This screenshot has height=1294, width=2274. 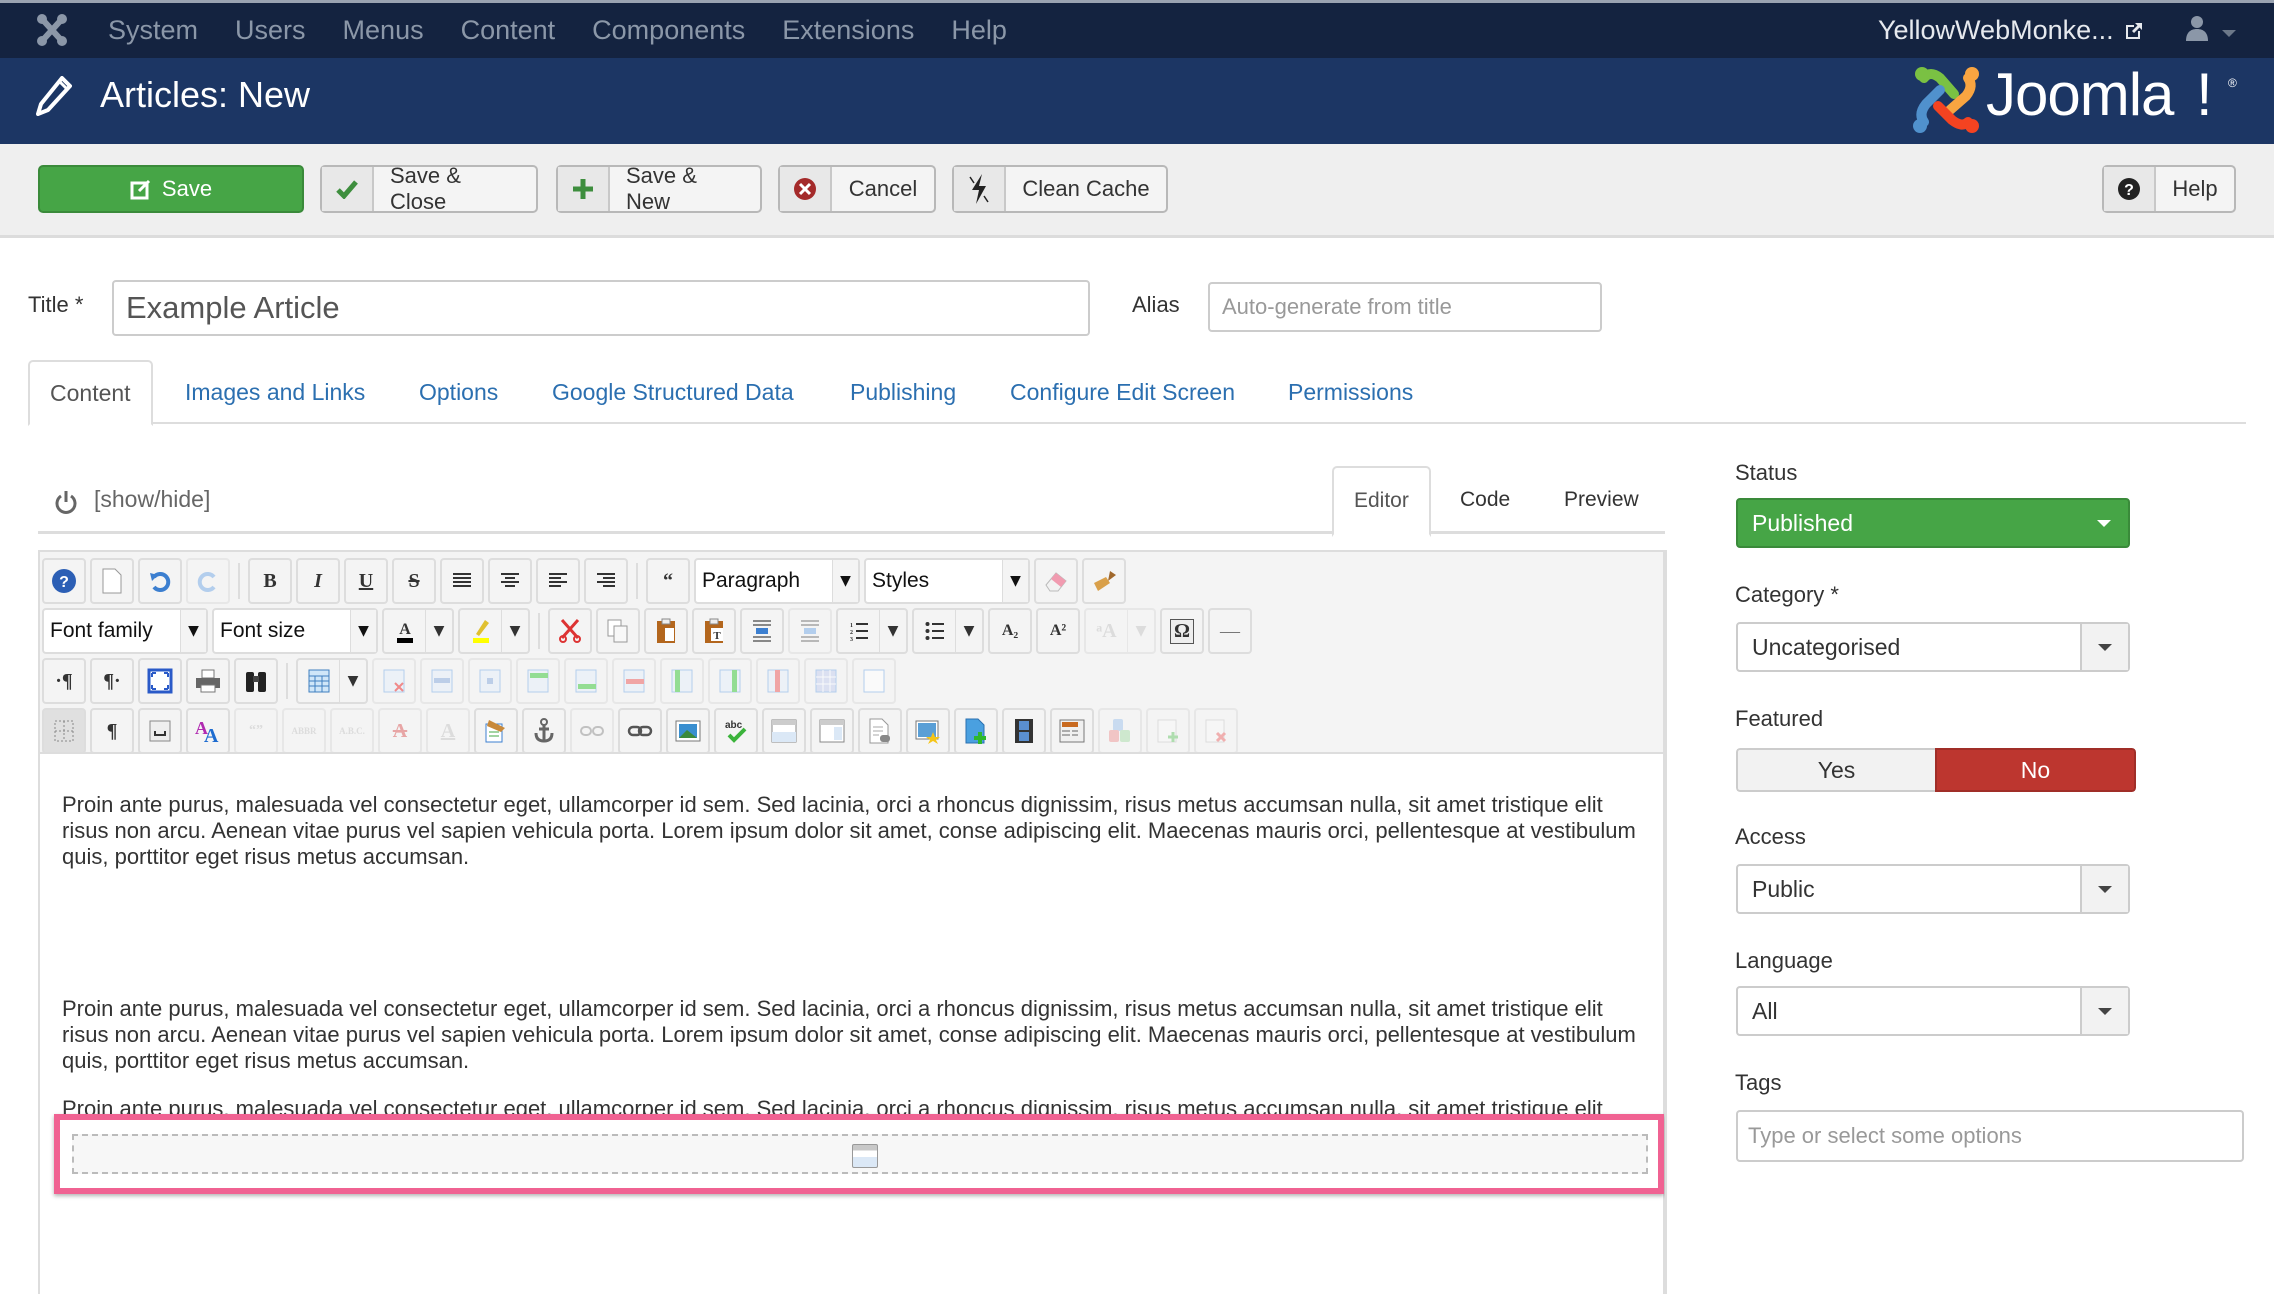 I want to click on redo-icon, so click(x=208, y=581).